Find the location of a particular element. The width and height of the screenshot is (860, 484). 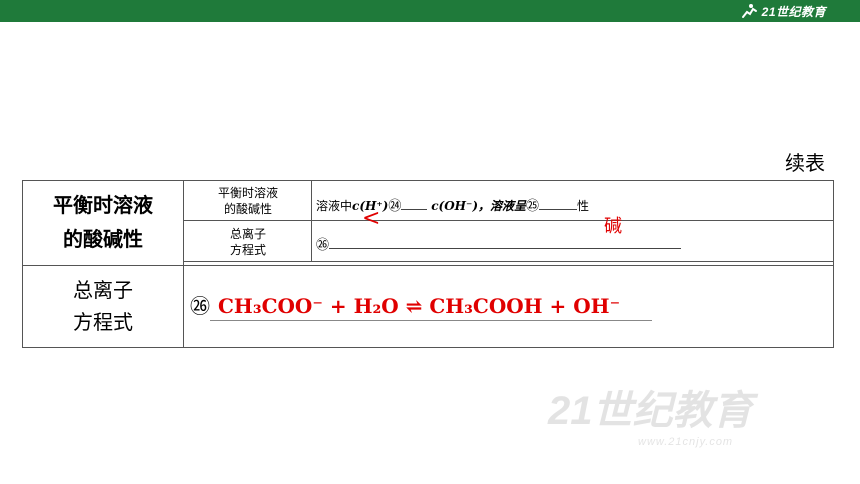

circle-number-26-small: ㉖ is located at coordinates (323, 245).